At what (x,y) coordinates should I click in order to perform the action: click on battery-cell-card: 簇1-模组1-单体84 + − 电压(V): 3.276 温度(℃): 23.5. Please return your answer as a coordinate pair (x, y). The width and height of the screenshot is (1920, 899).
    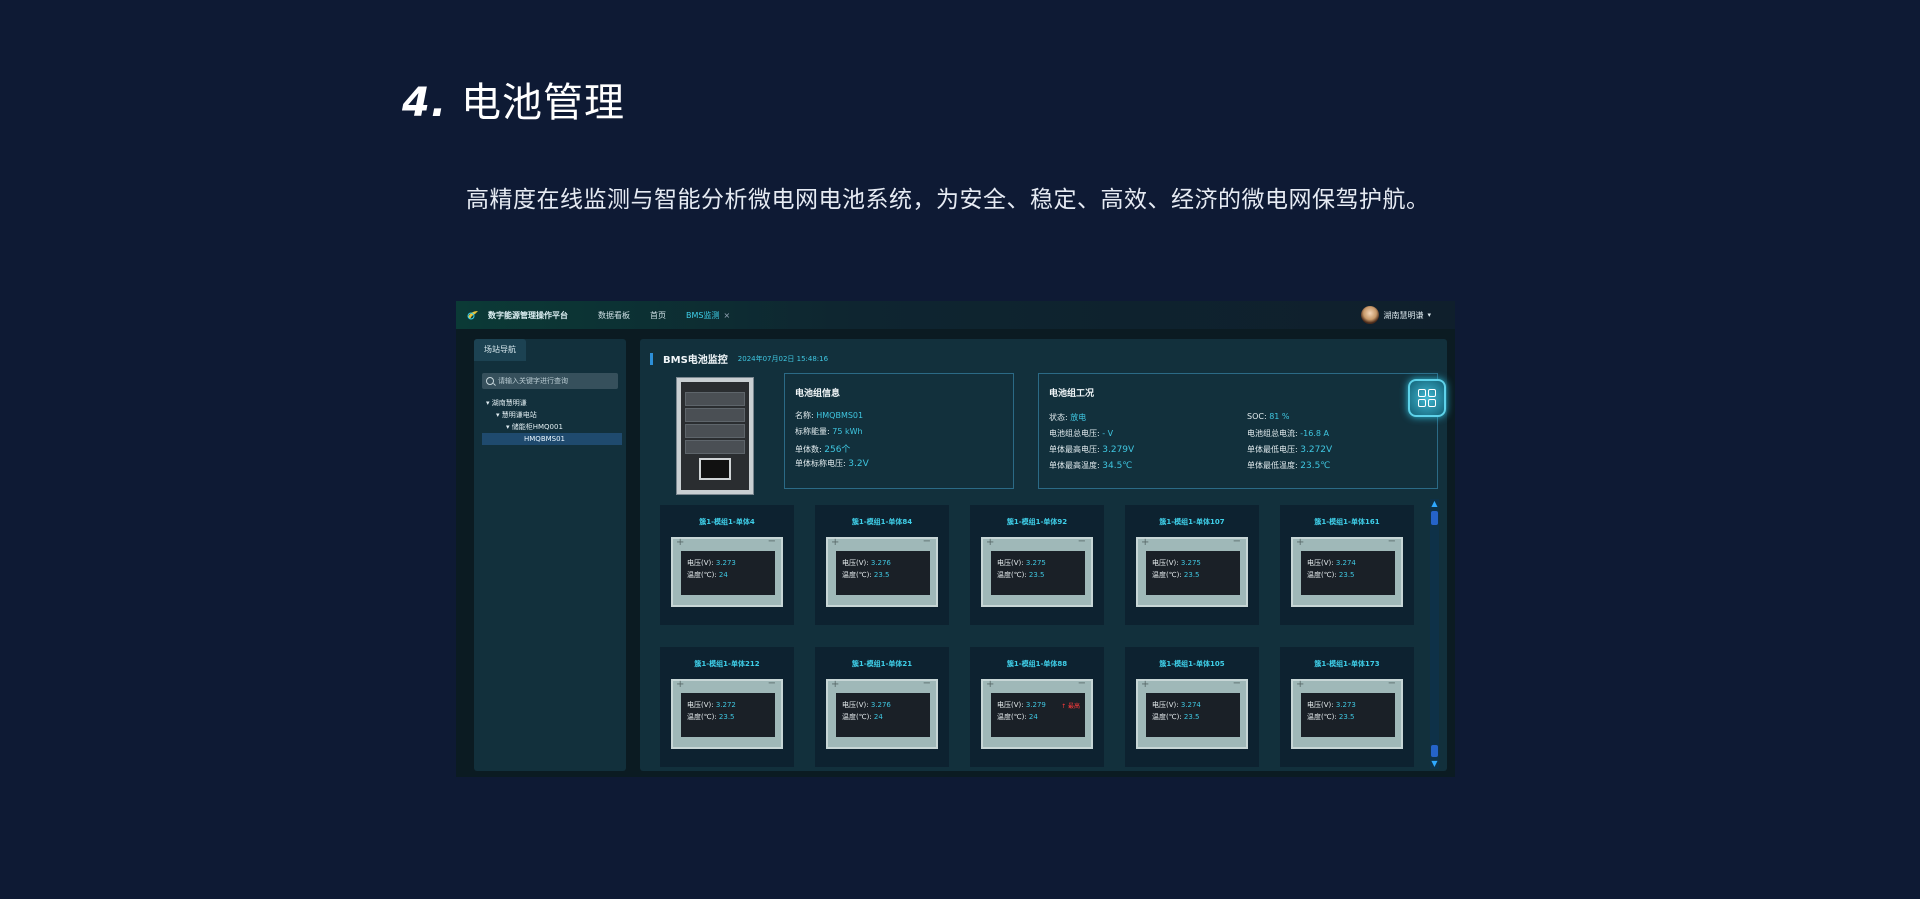
    Looking at the image, I should click on (882, 565).